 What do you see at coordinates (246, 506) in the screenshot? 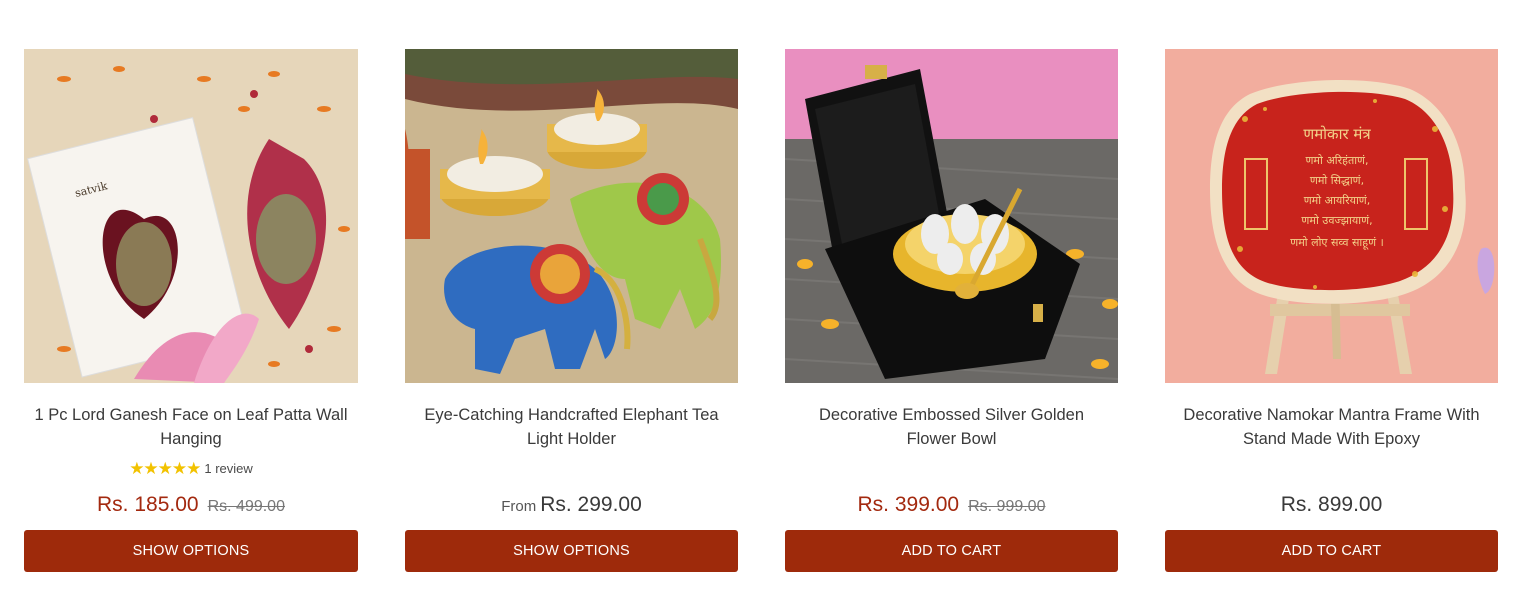
I see `compare-price: Rs. 499.00` at bounding box center [246, 506].